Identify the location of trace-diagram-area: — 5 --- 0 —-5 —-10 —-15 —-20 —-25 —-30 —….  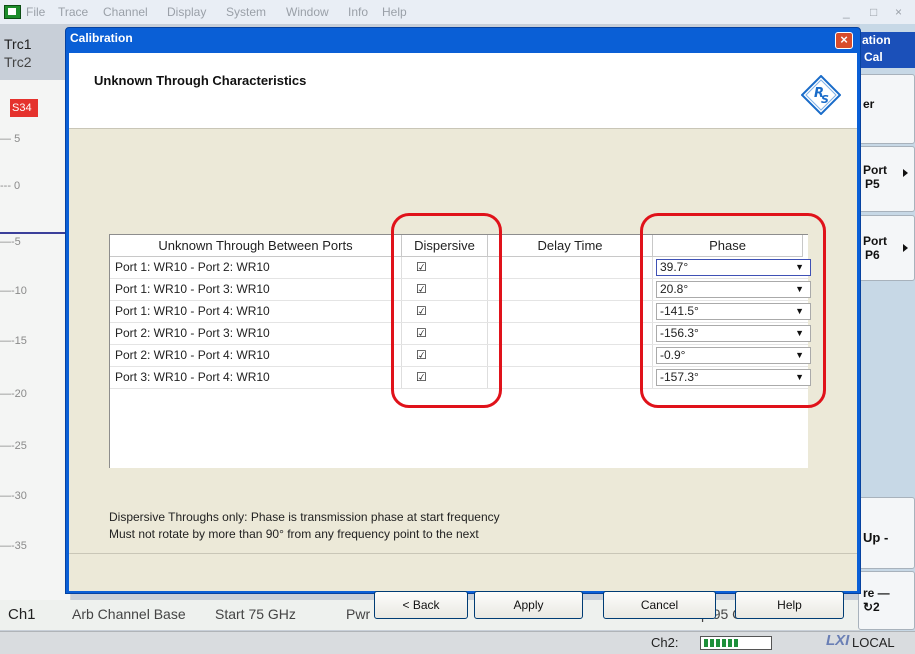
(35, 340).